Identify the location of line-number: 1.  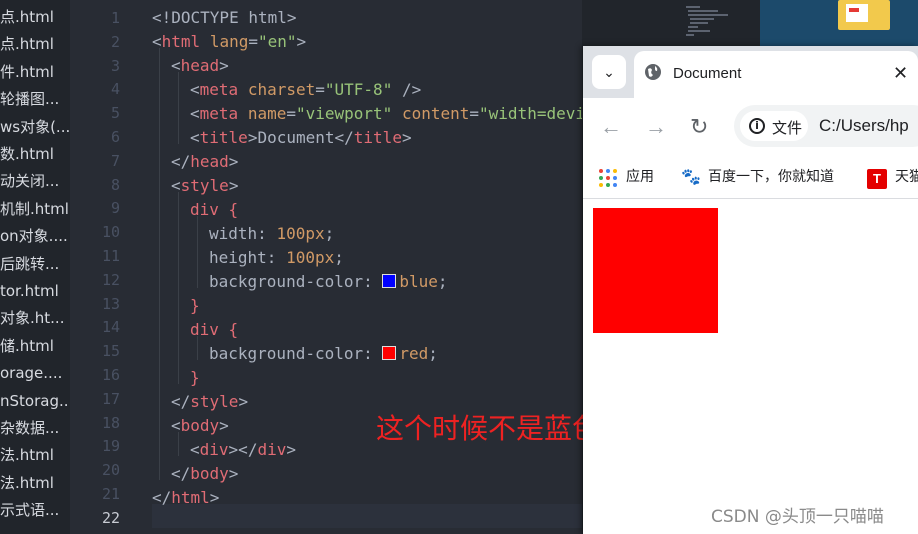
(115, 18).